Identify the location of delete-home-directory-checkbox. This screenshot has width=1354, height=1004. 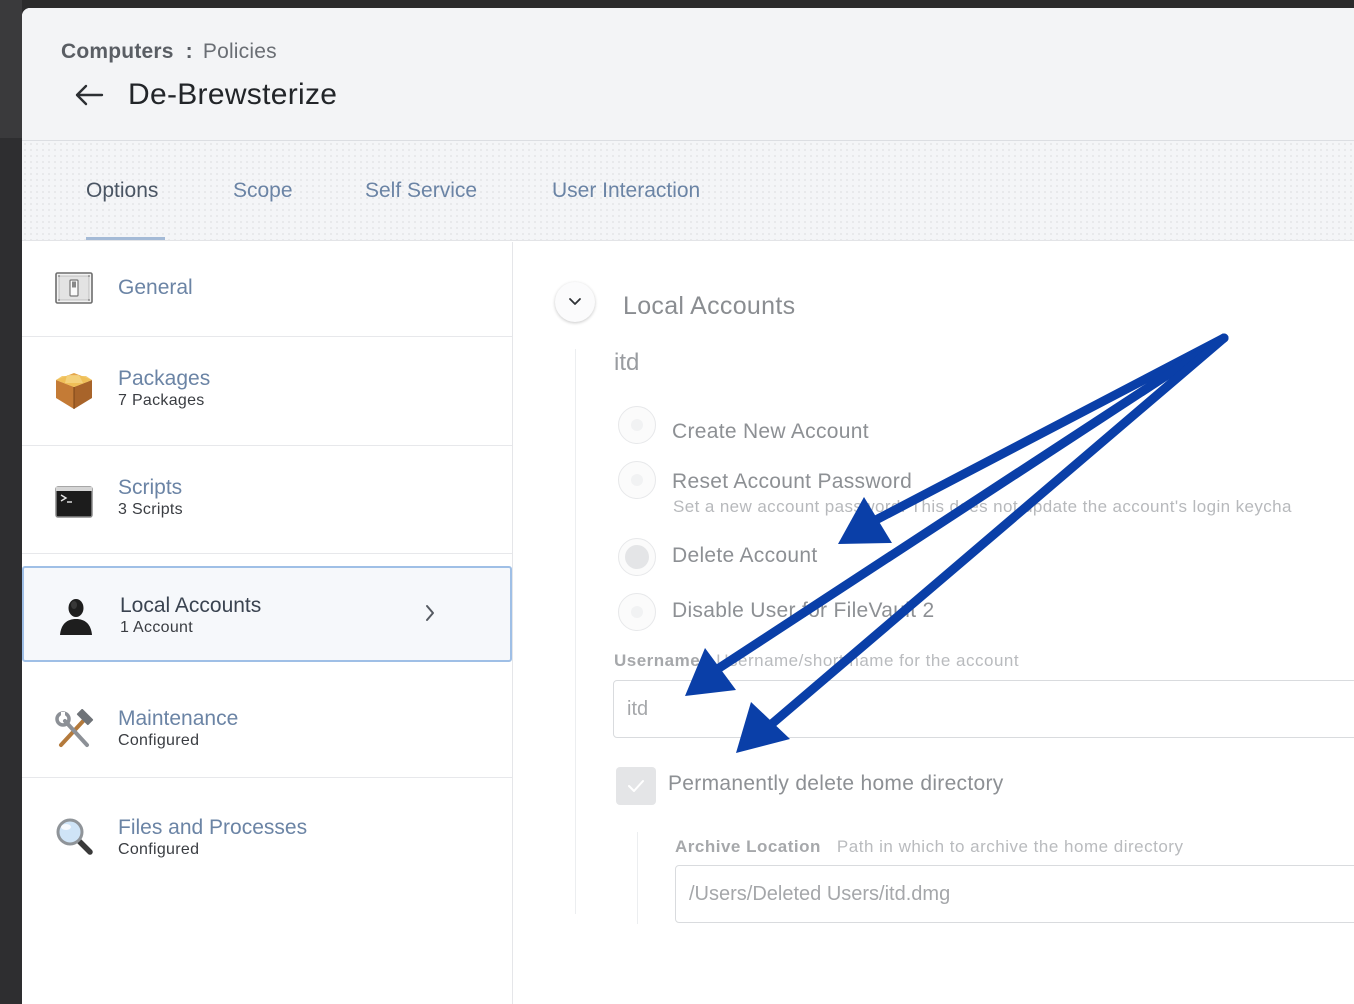
(636, 786).